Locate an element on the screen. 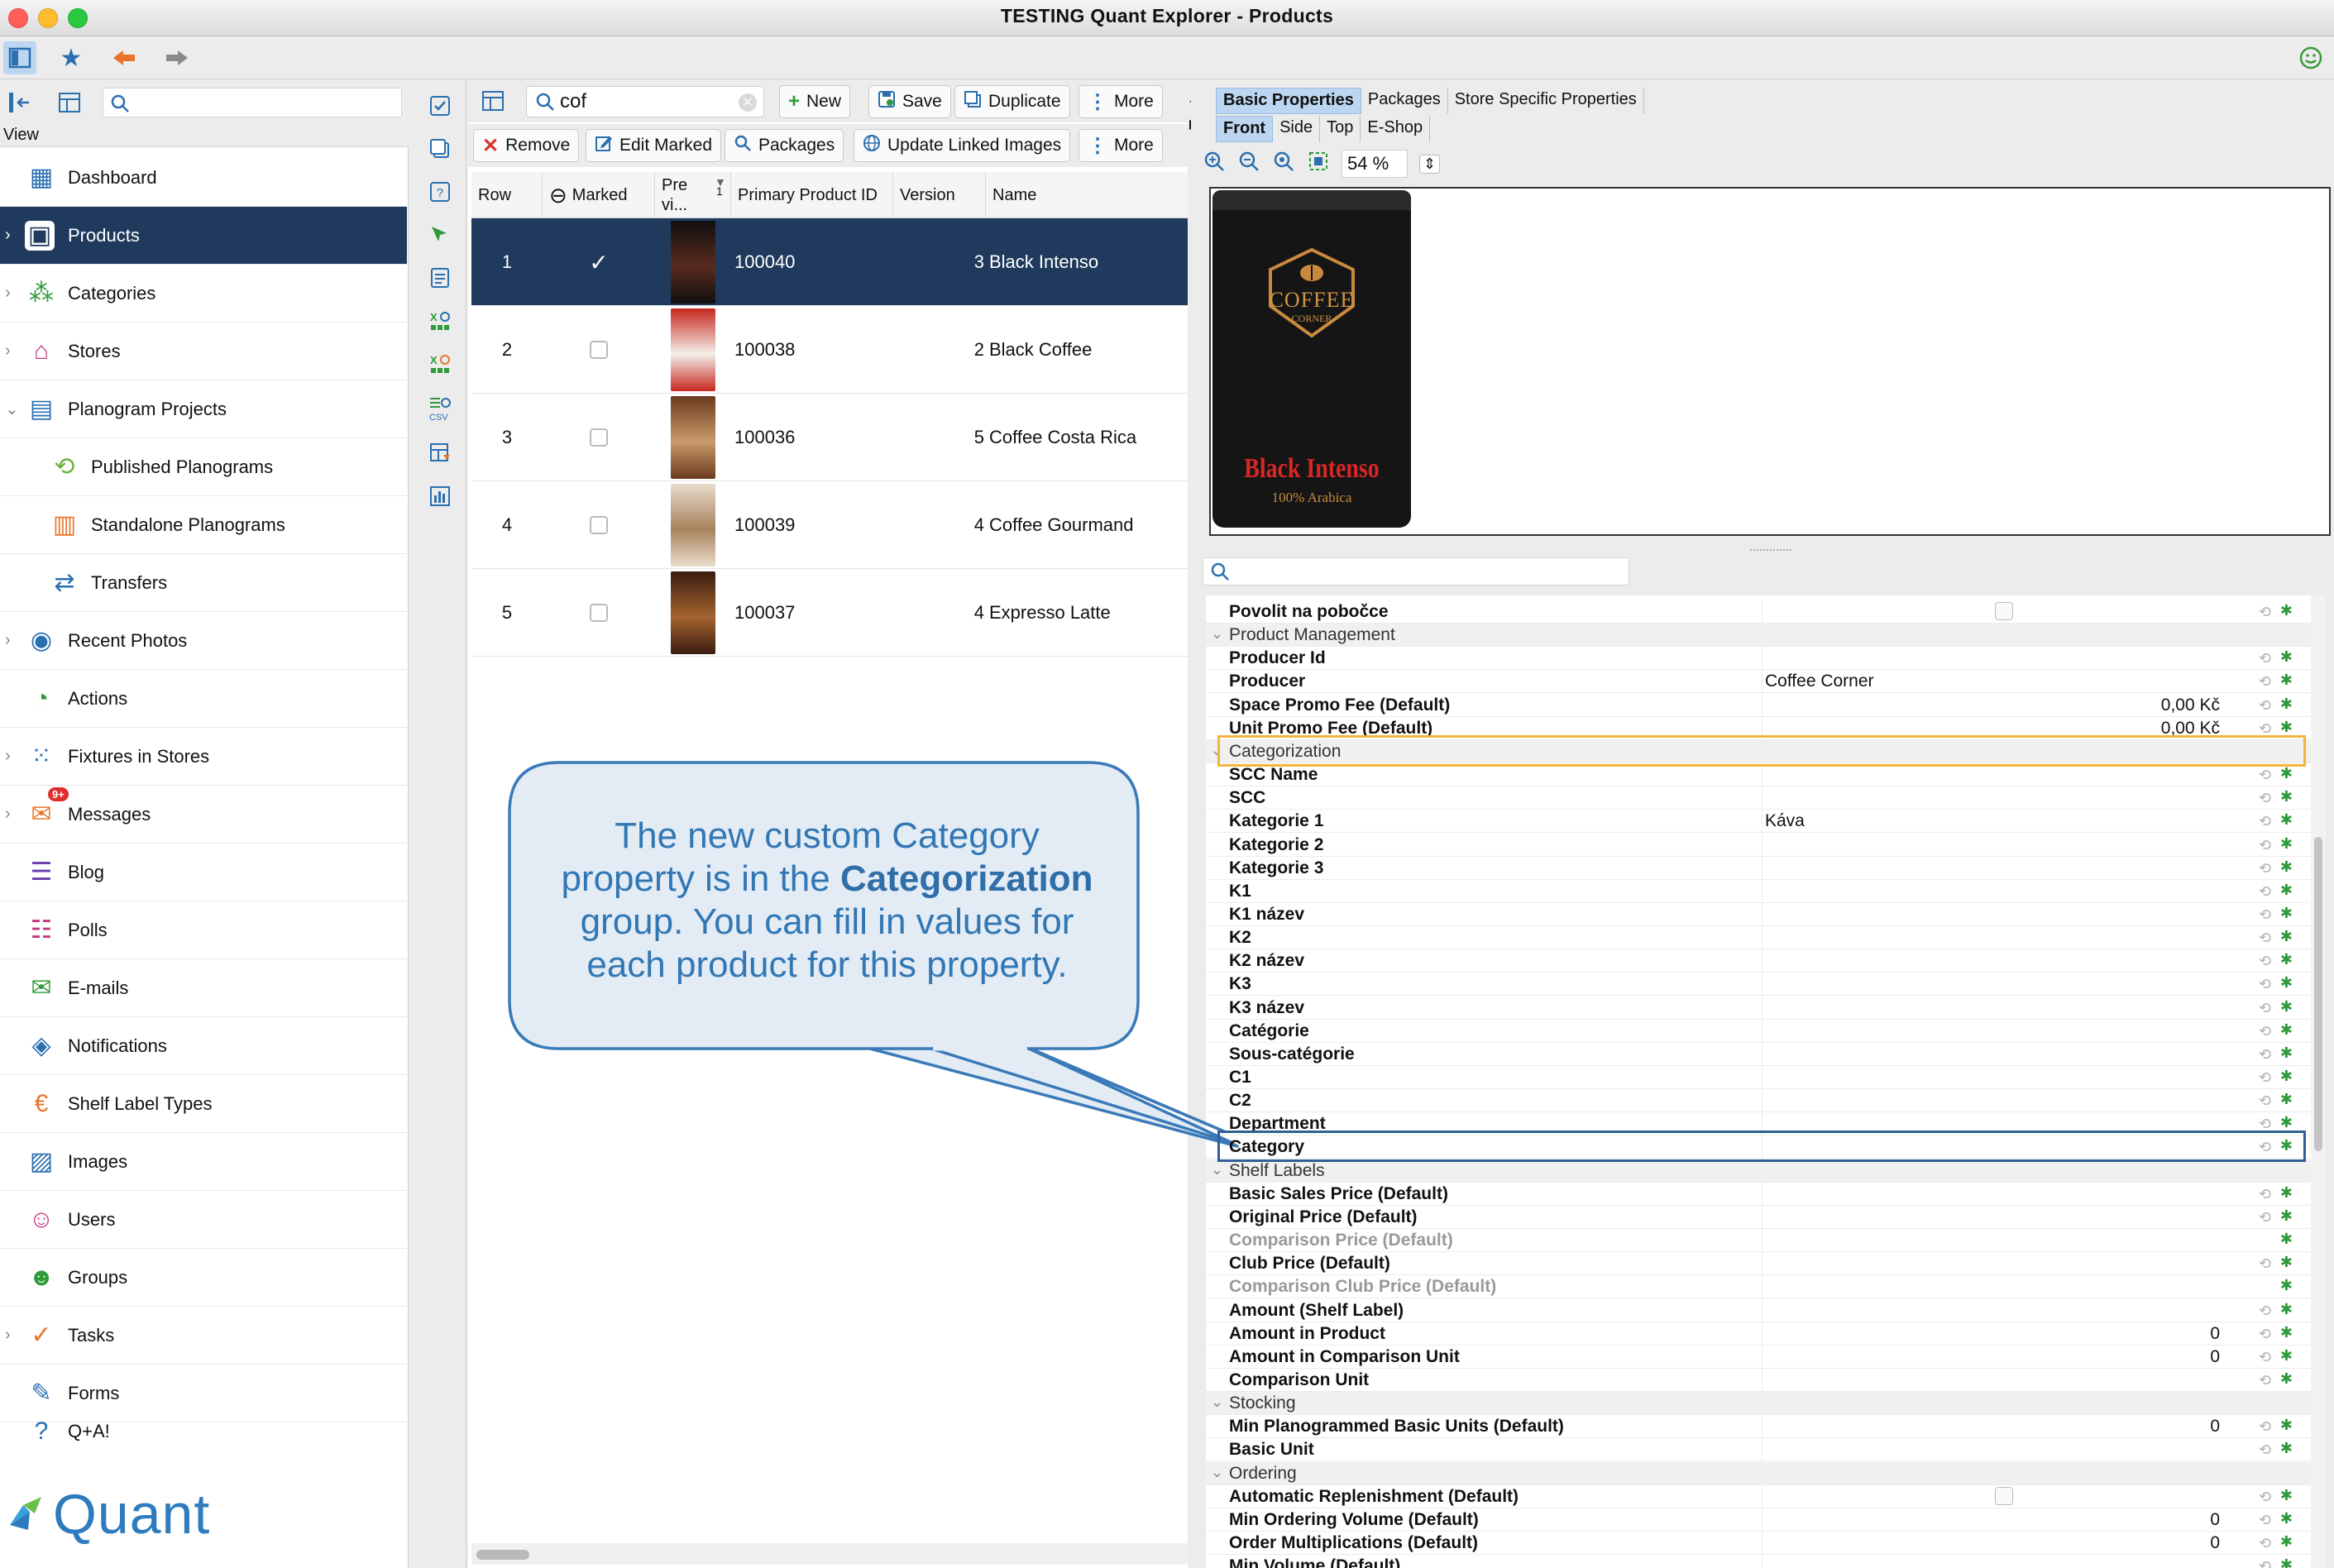 The width and height of the screenshot is (2334, 1568). forward-arrow-icon is located at coordinates (177, 57).